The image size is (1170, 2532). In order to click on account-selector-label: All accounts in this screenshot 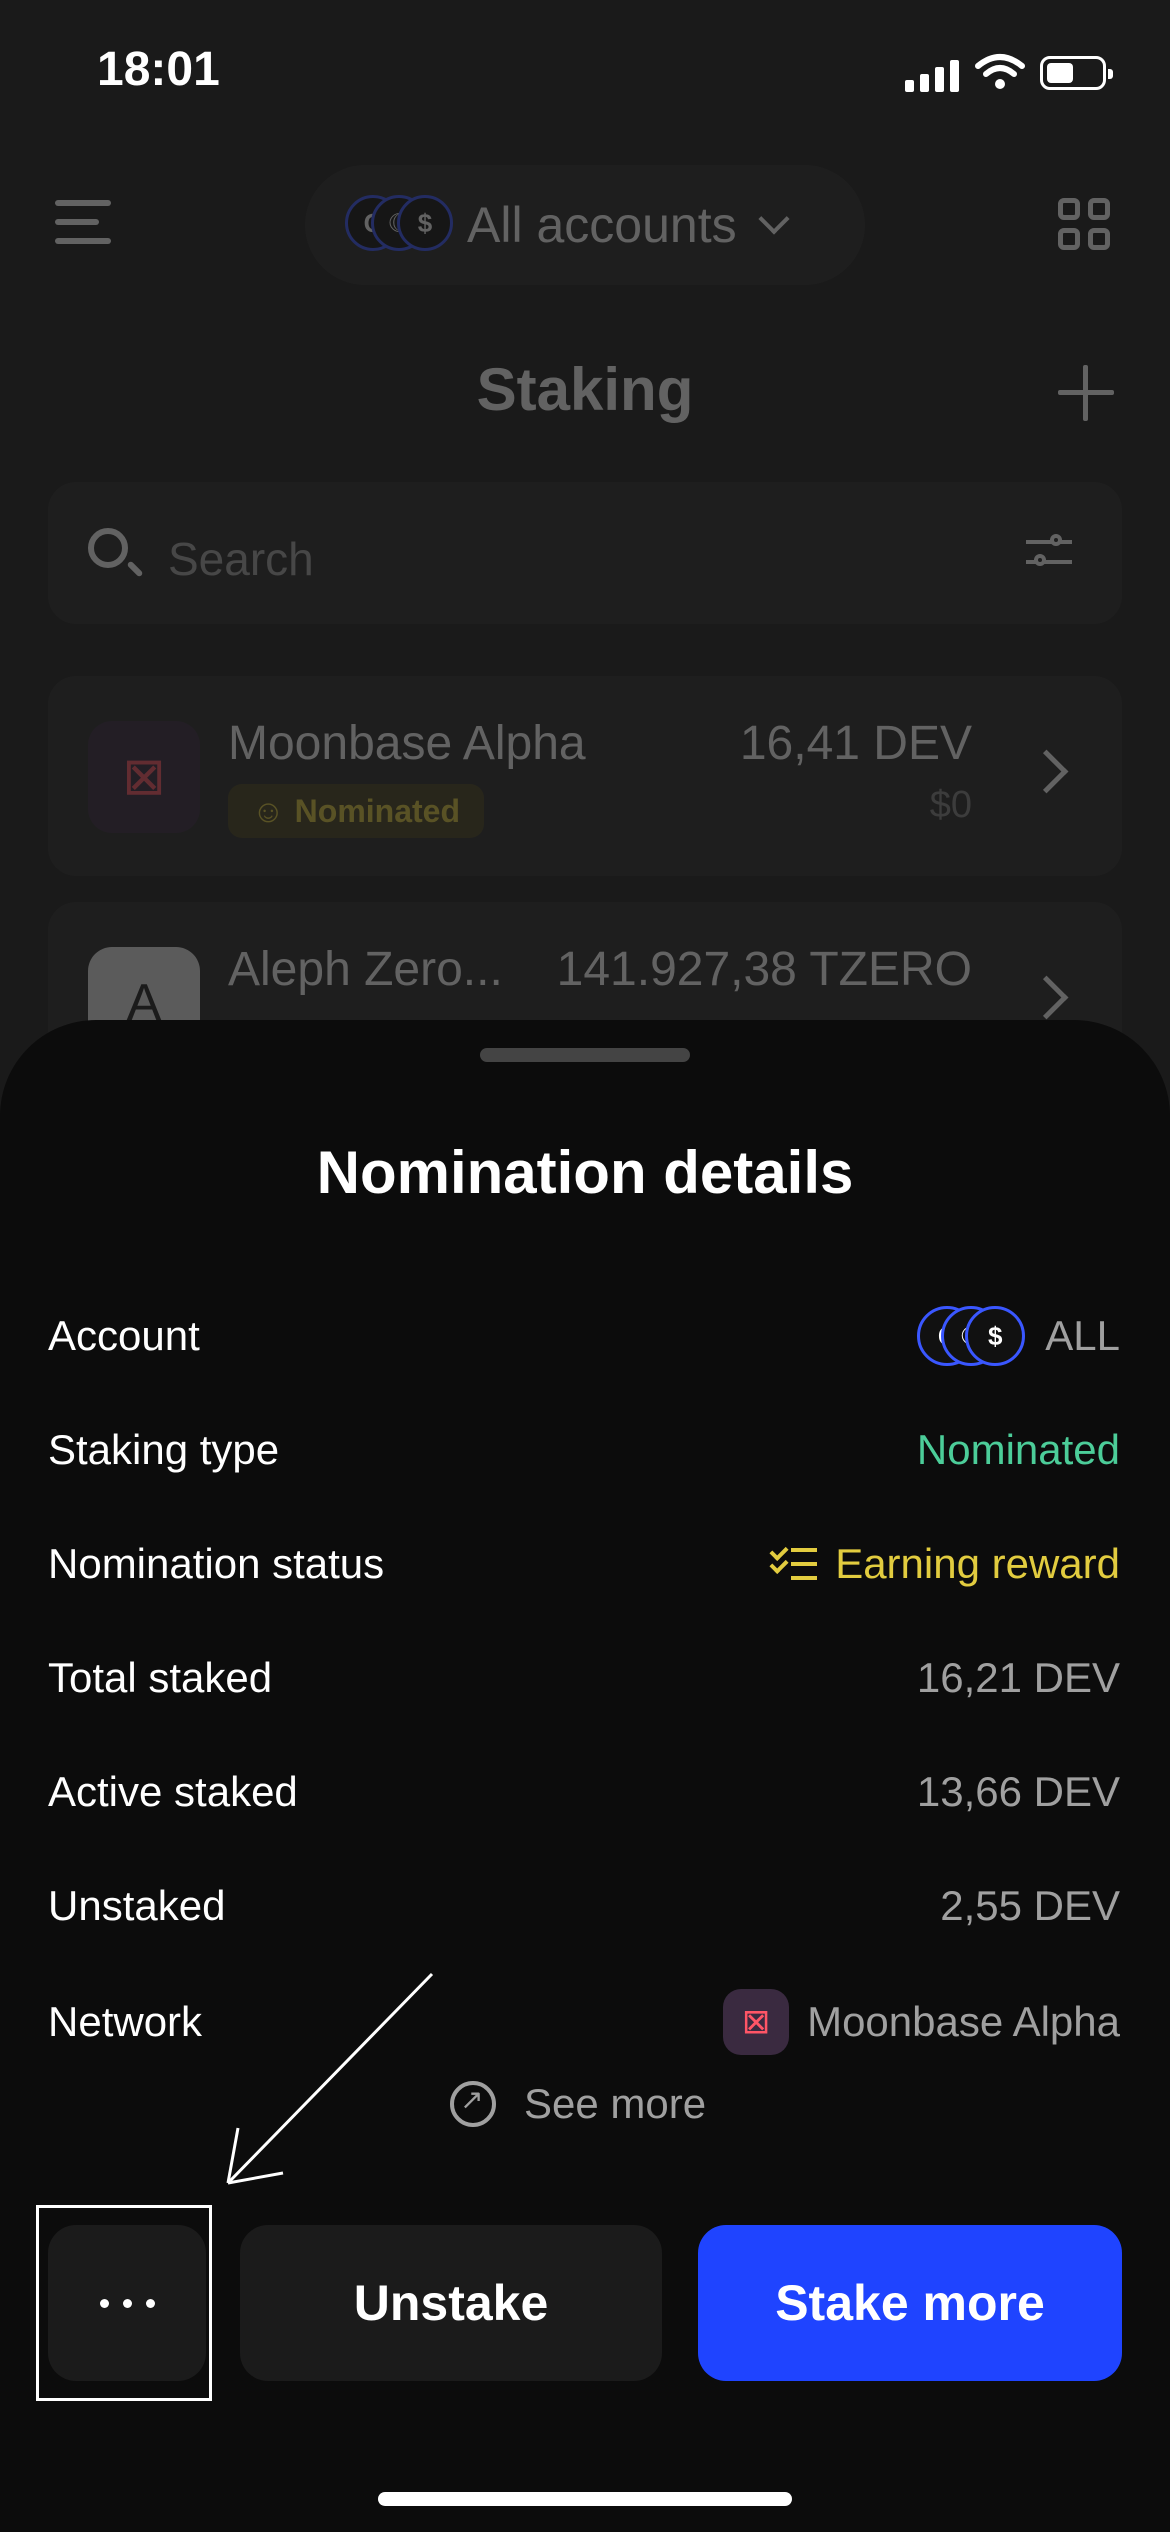, I will do `click(602, 225)`.